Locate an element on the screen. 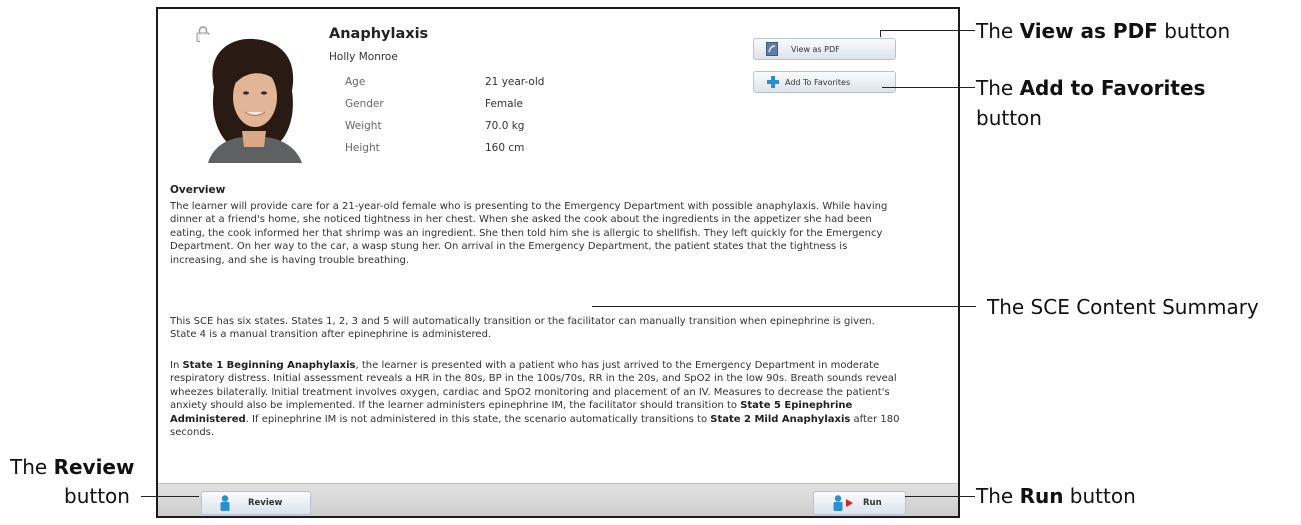 Image resolution: width=1301 pixels, height=525 pixels. callout-text-bold: Add to Favorites is located at coordinates (1112, 88).